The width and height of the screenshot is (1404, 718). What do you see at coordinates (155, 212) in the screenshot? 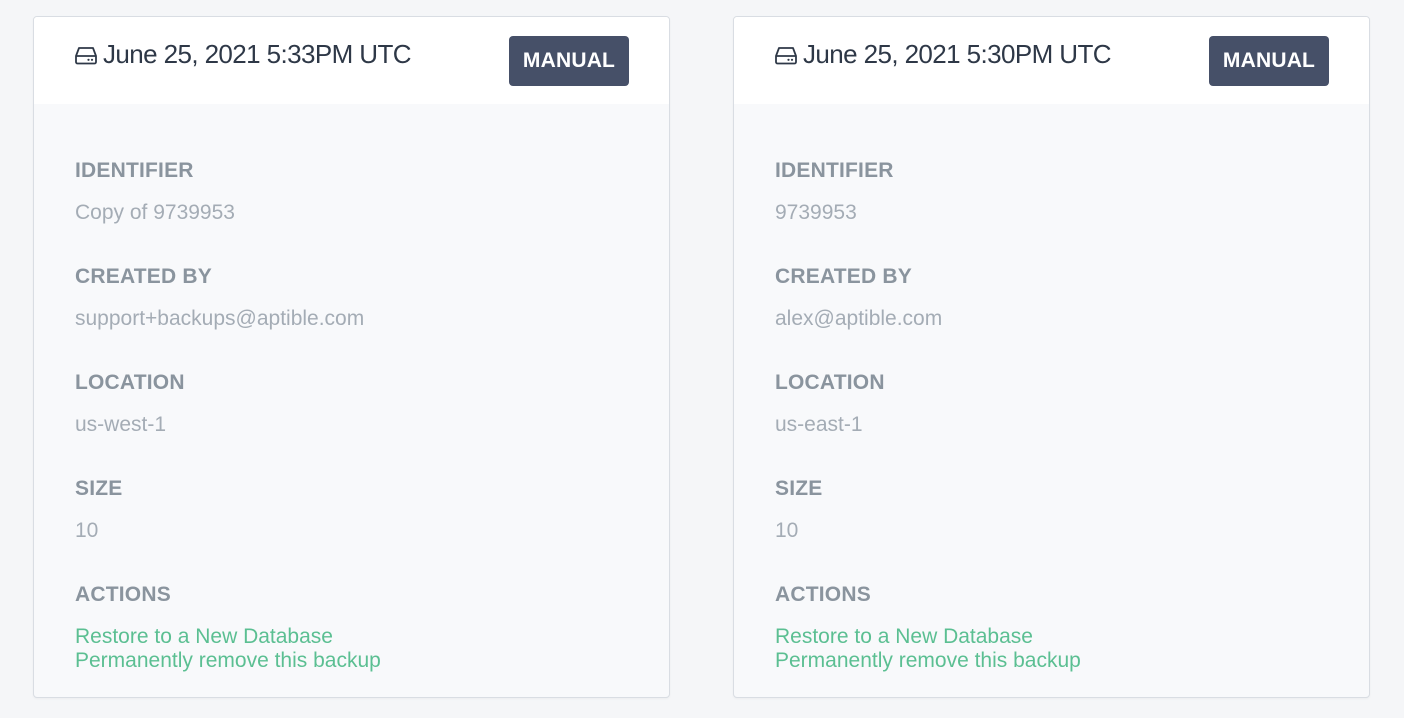
I see `identifier-value: Copy of 9739953` at bounding box center [155, 212].